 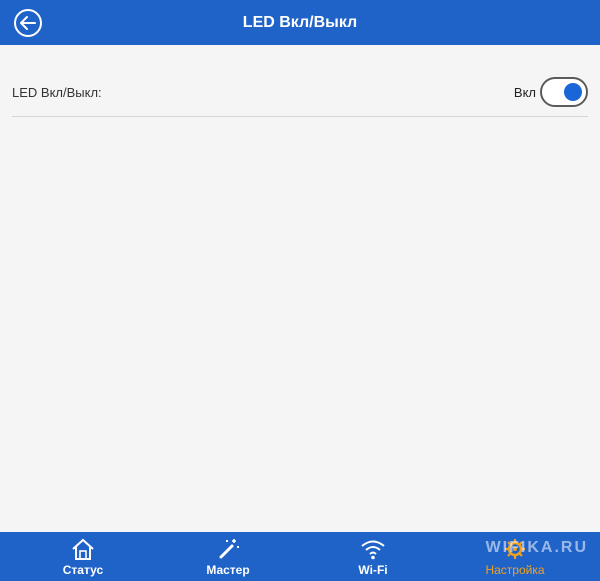 I want to click on bottom-navigation: Статус Мастер Wi-Fi Настройка WIFIKA.RU, so click(x=300, y=556).